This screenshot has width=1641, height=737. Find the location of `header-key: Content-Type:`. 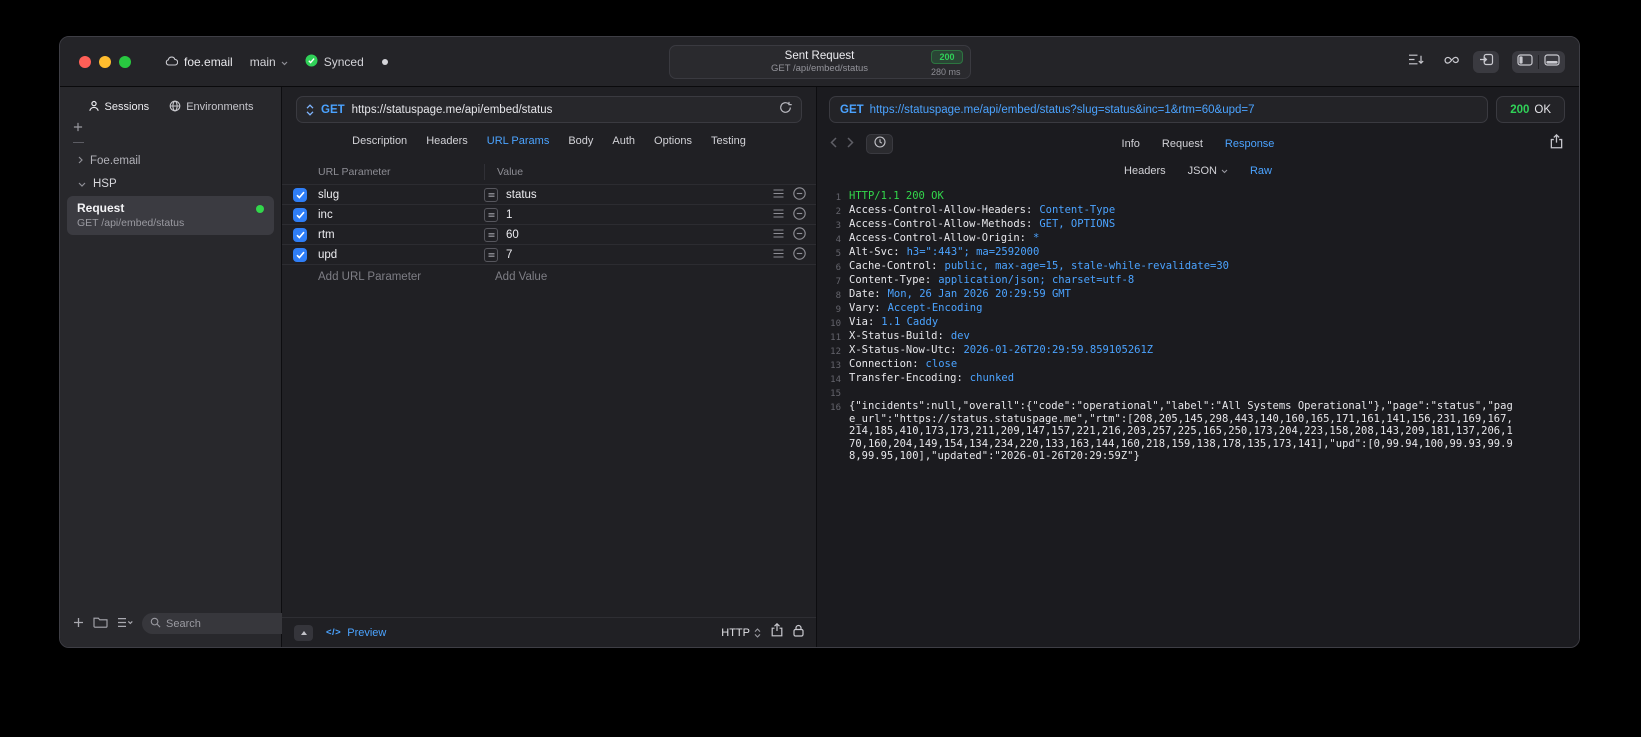

header-key: Content-Type: is located at coordinates (890, 280).